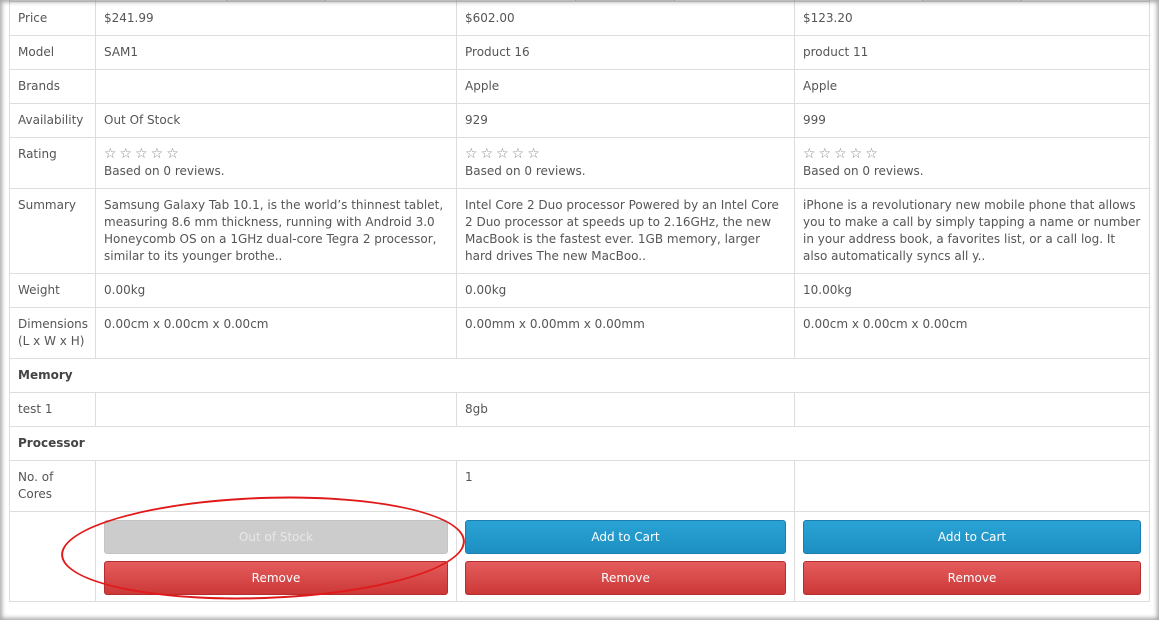 The image size is (1159, 620). Describe the element at coordinates (625, 486) in the screenshot. I see `cores-value: 1` at that location.